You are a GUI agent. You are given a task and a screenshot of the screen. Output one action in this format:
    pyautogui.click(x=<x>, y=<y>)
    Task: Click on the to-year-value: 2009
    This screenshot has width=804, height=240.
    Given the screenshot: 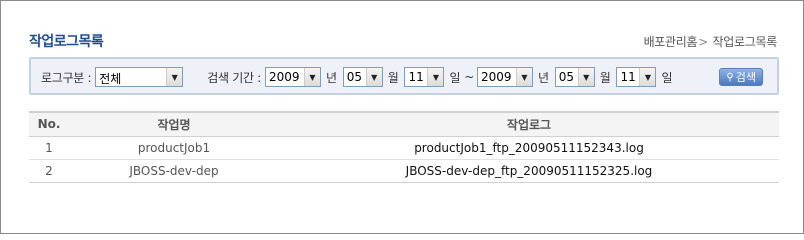 What is the action you would take?
    pyautogui.click(x=496, y=77)
    